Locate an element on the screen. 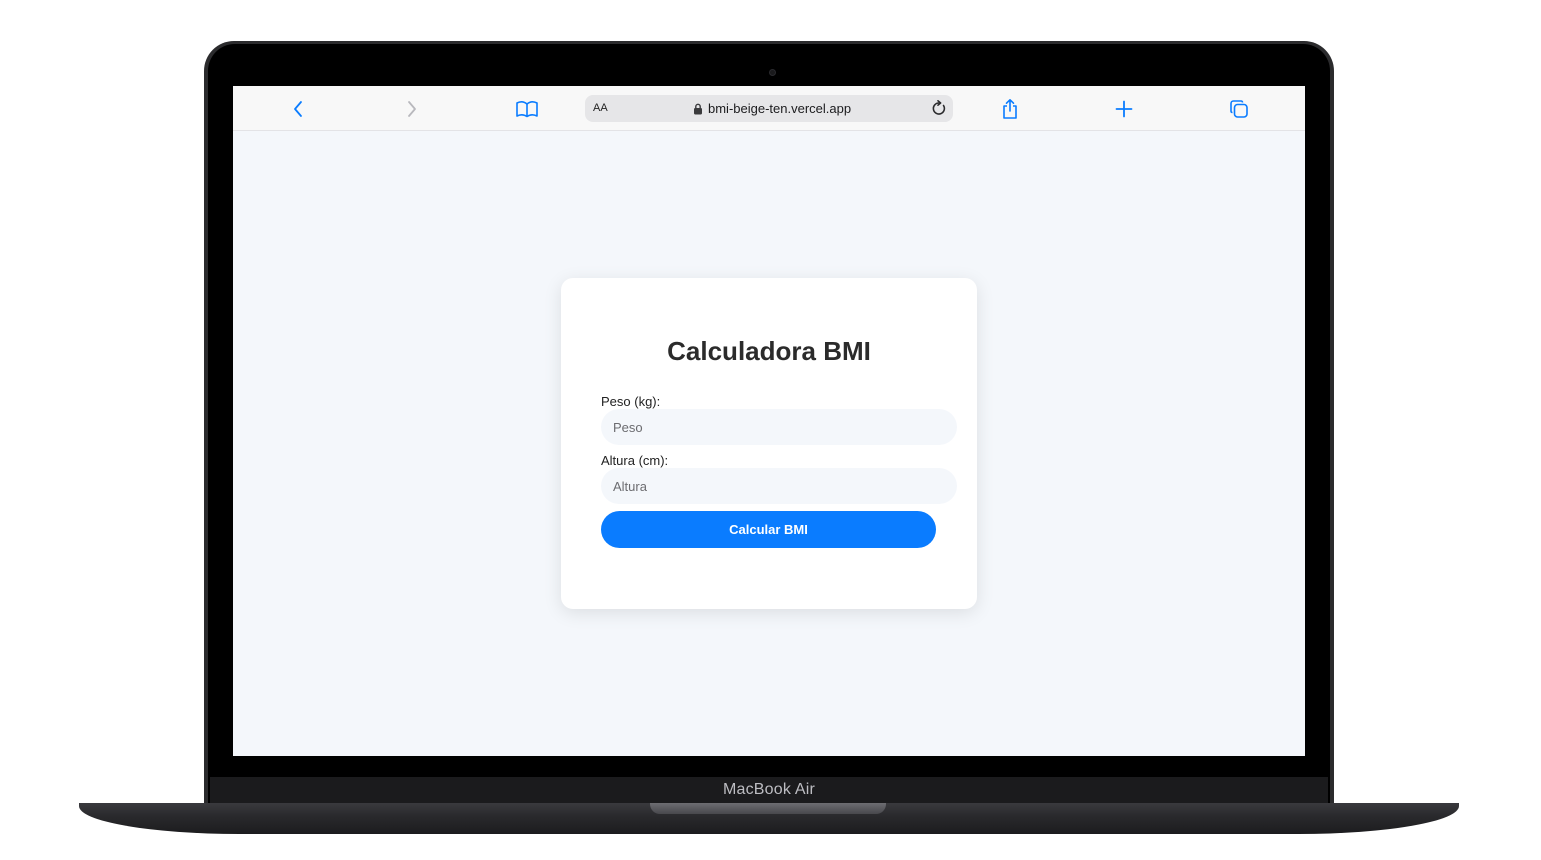 The image size is (1541, 860). weight-input is located at coordinates (779, 427).